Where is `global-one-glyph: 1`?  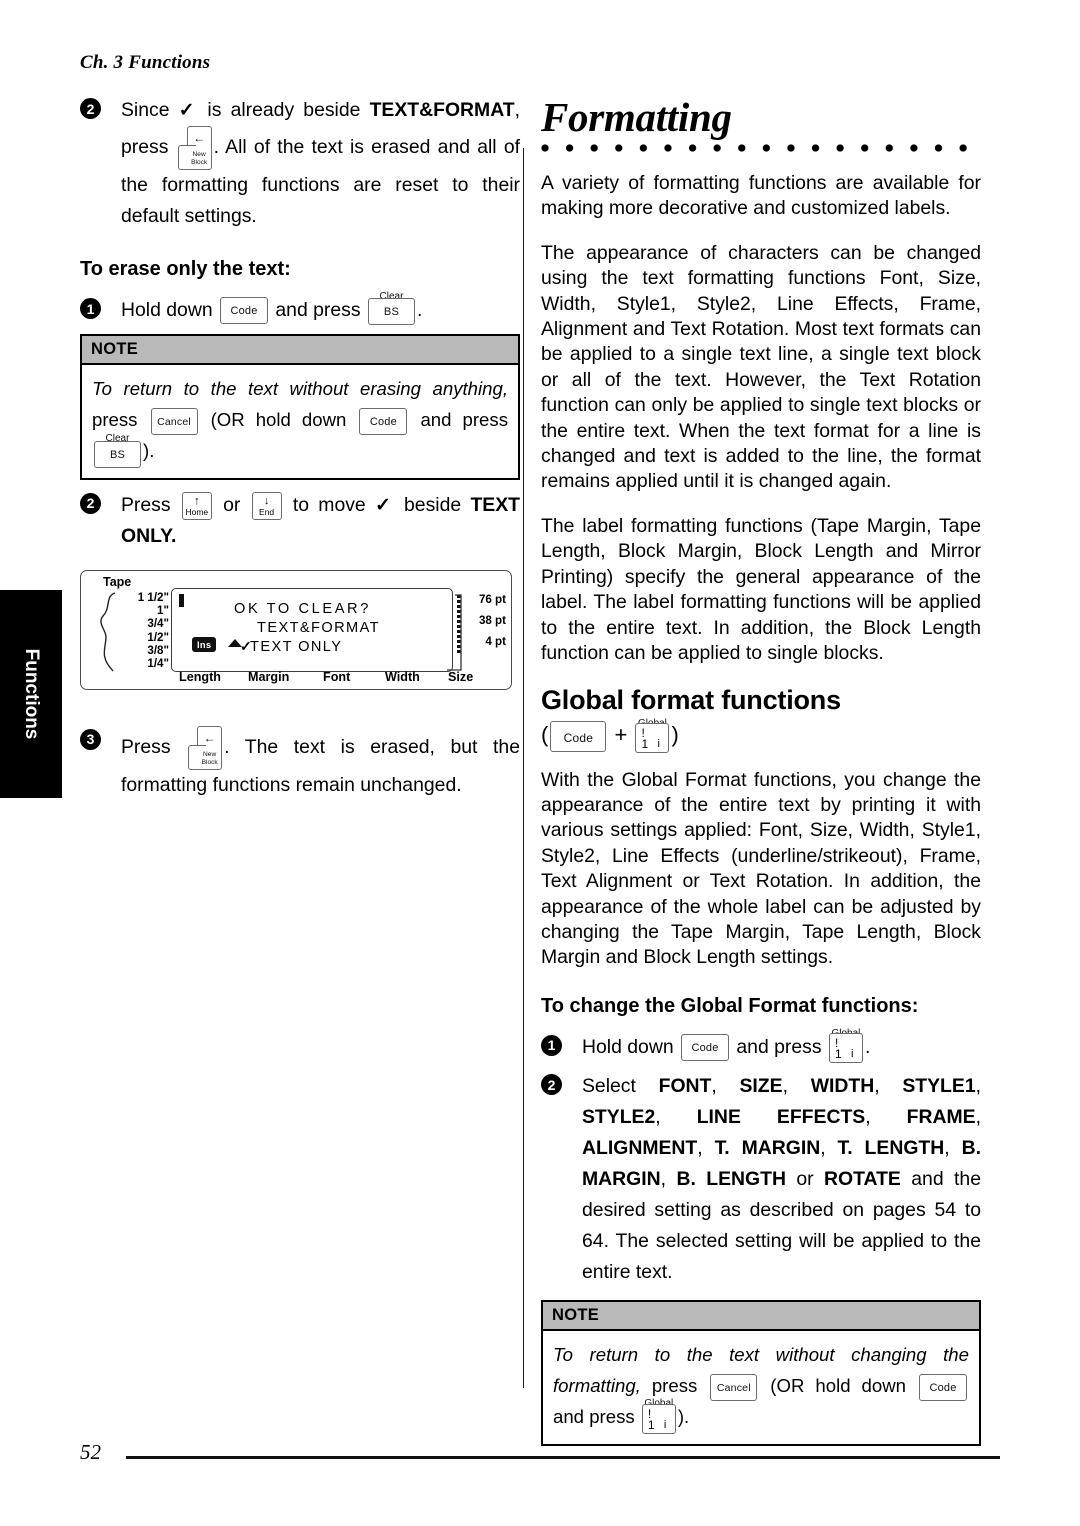
global-one-glyph: 1 is located at coordinates (651, 1425).